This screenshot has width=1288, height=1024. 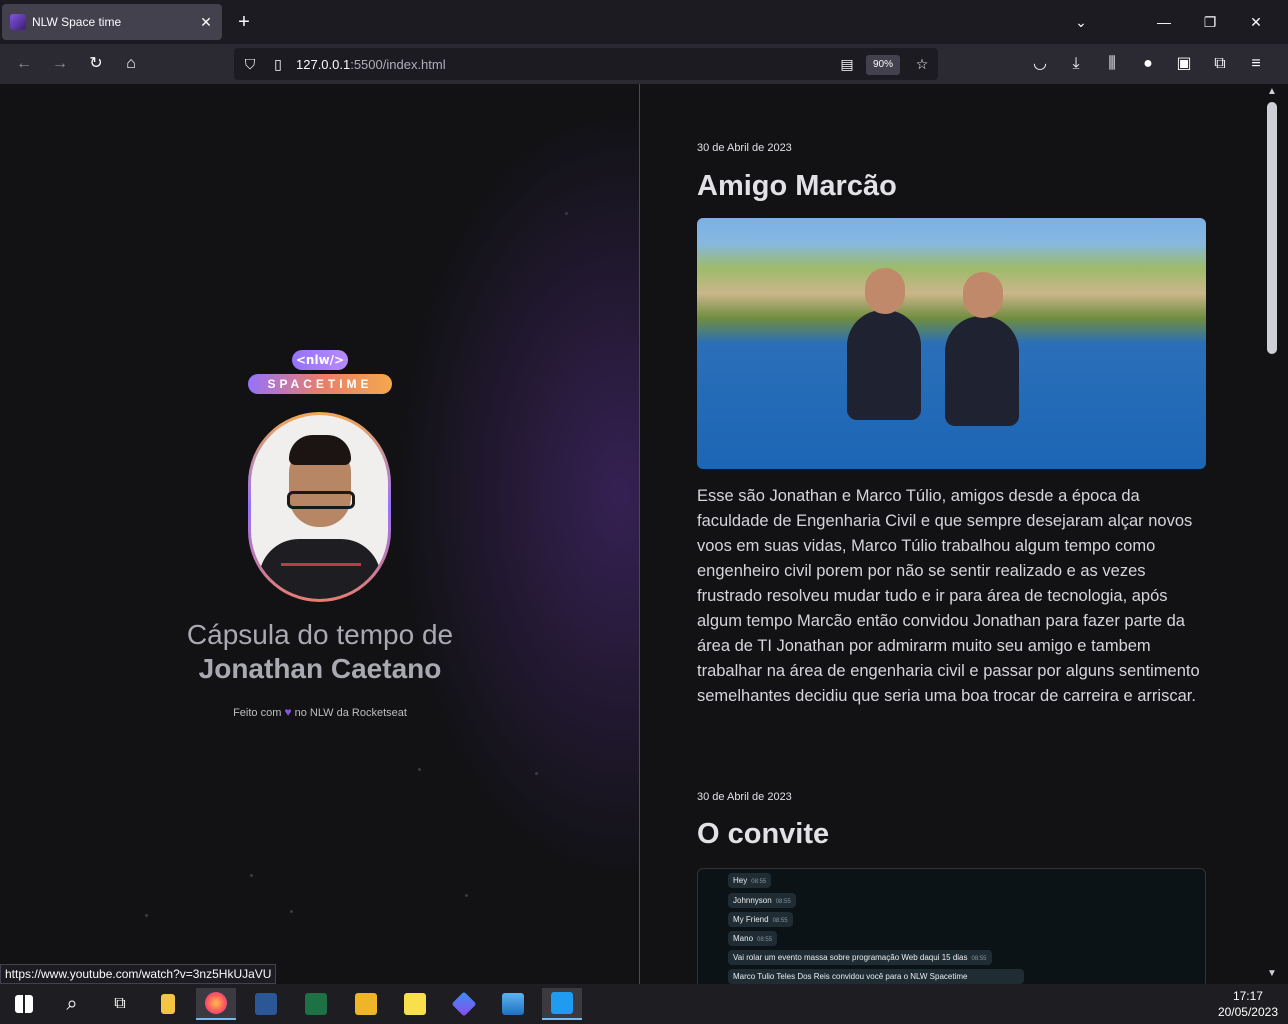 I want to click on excel-glyph, so click(x=316, y=1004).